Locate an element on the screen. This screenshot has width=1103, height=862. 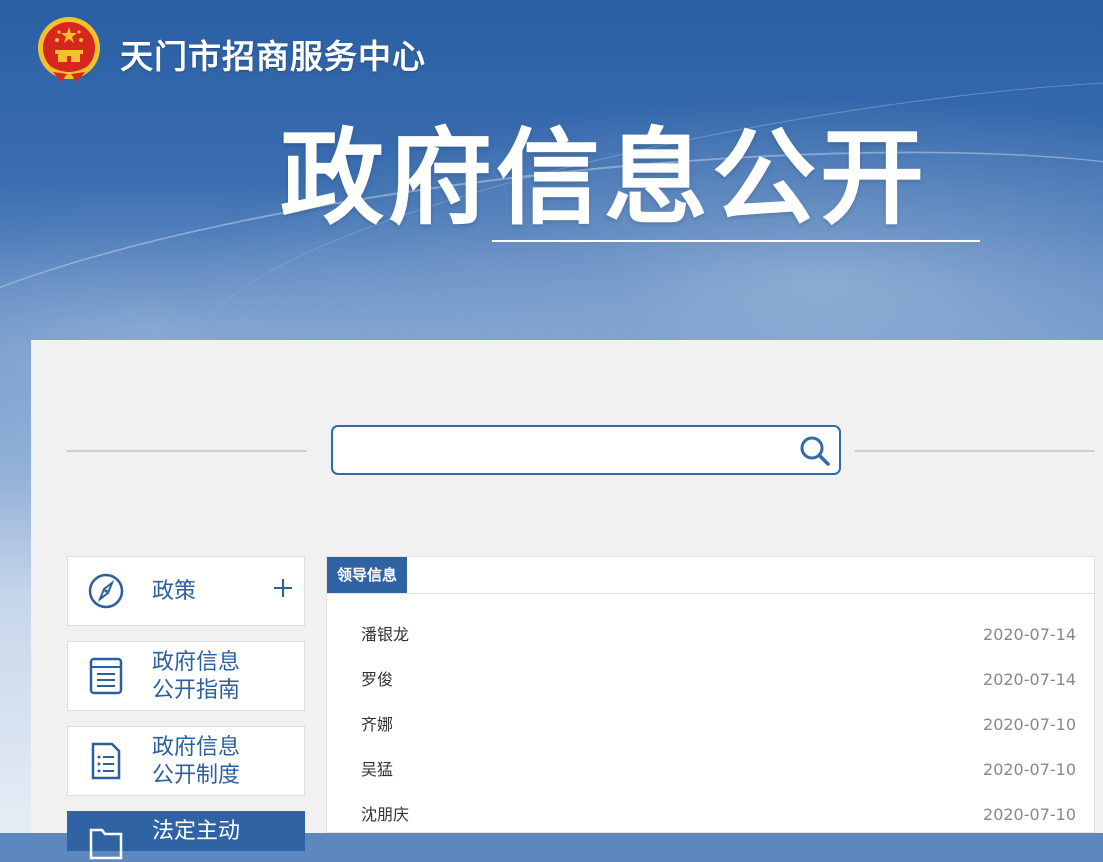
sidebar-item-label: 公开指南 is located at coordinates (196, 690).